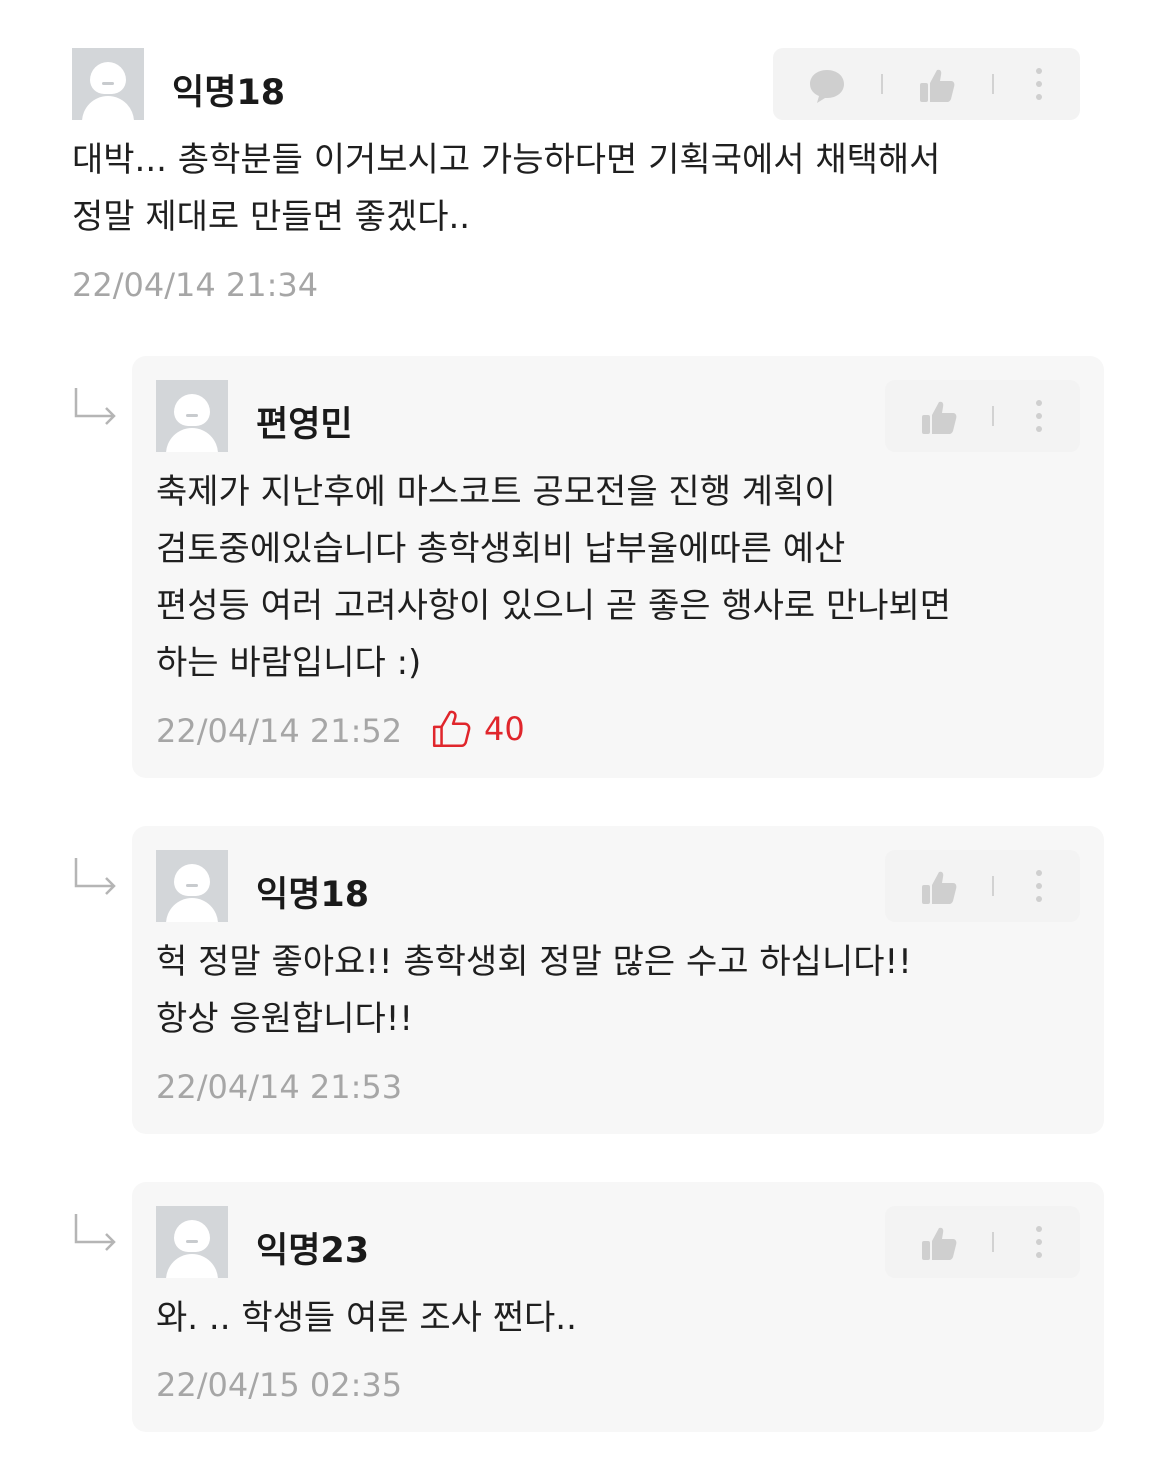  Describe the element at coordinates (279, 1087) in the screenshot. I see `reply-timestamp: 22/04/14 21:53` at that location.